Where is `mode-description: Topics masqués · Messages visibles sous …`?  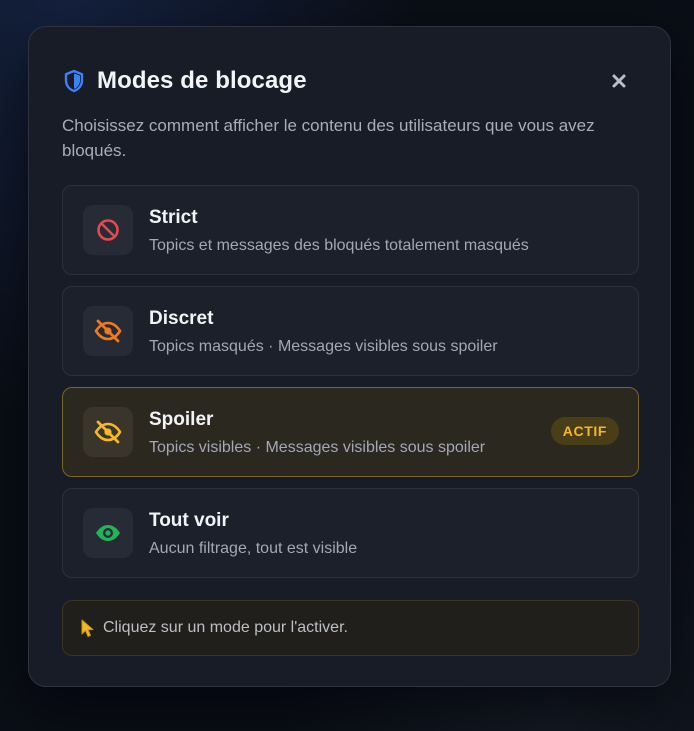
mode-description: Topics masqués · Messages visibles sous … is located at coordinates (323, 346).